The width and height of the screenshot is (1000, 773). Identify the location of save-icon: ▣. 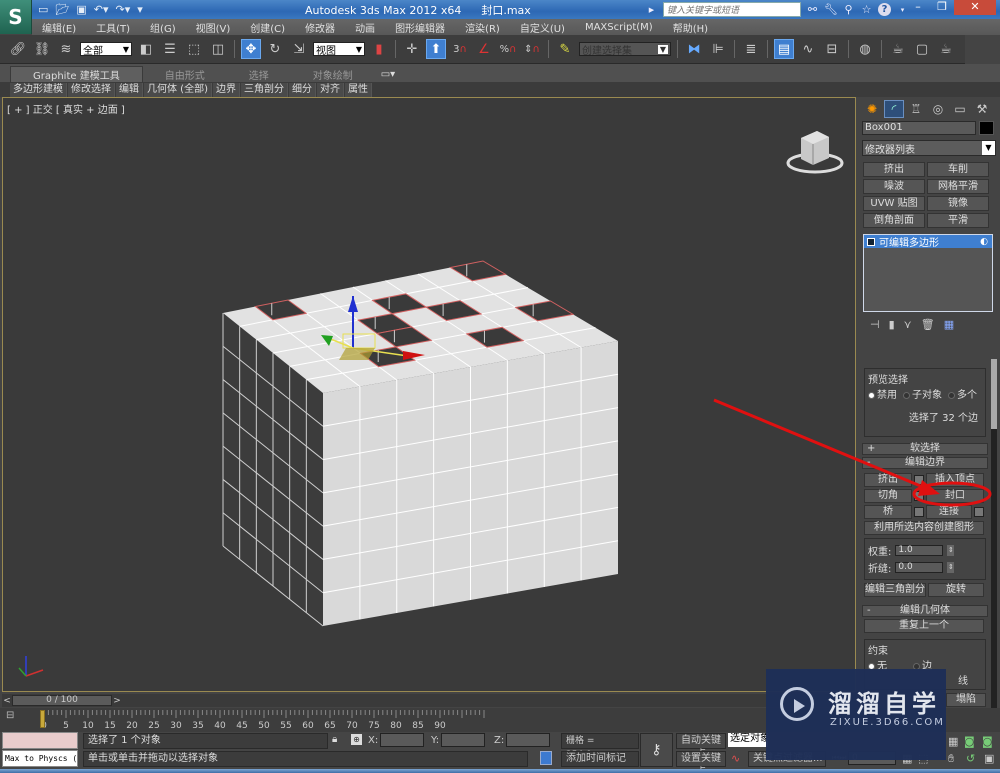
(81, 9).